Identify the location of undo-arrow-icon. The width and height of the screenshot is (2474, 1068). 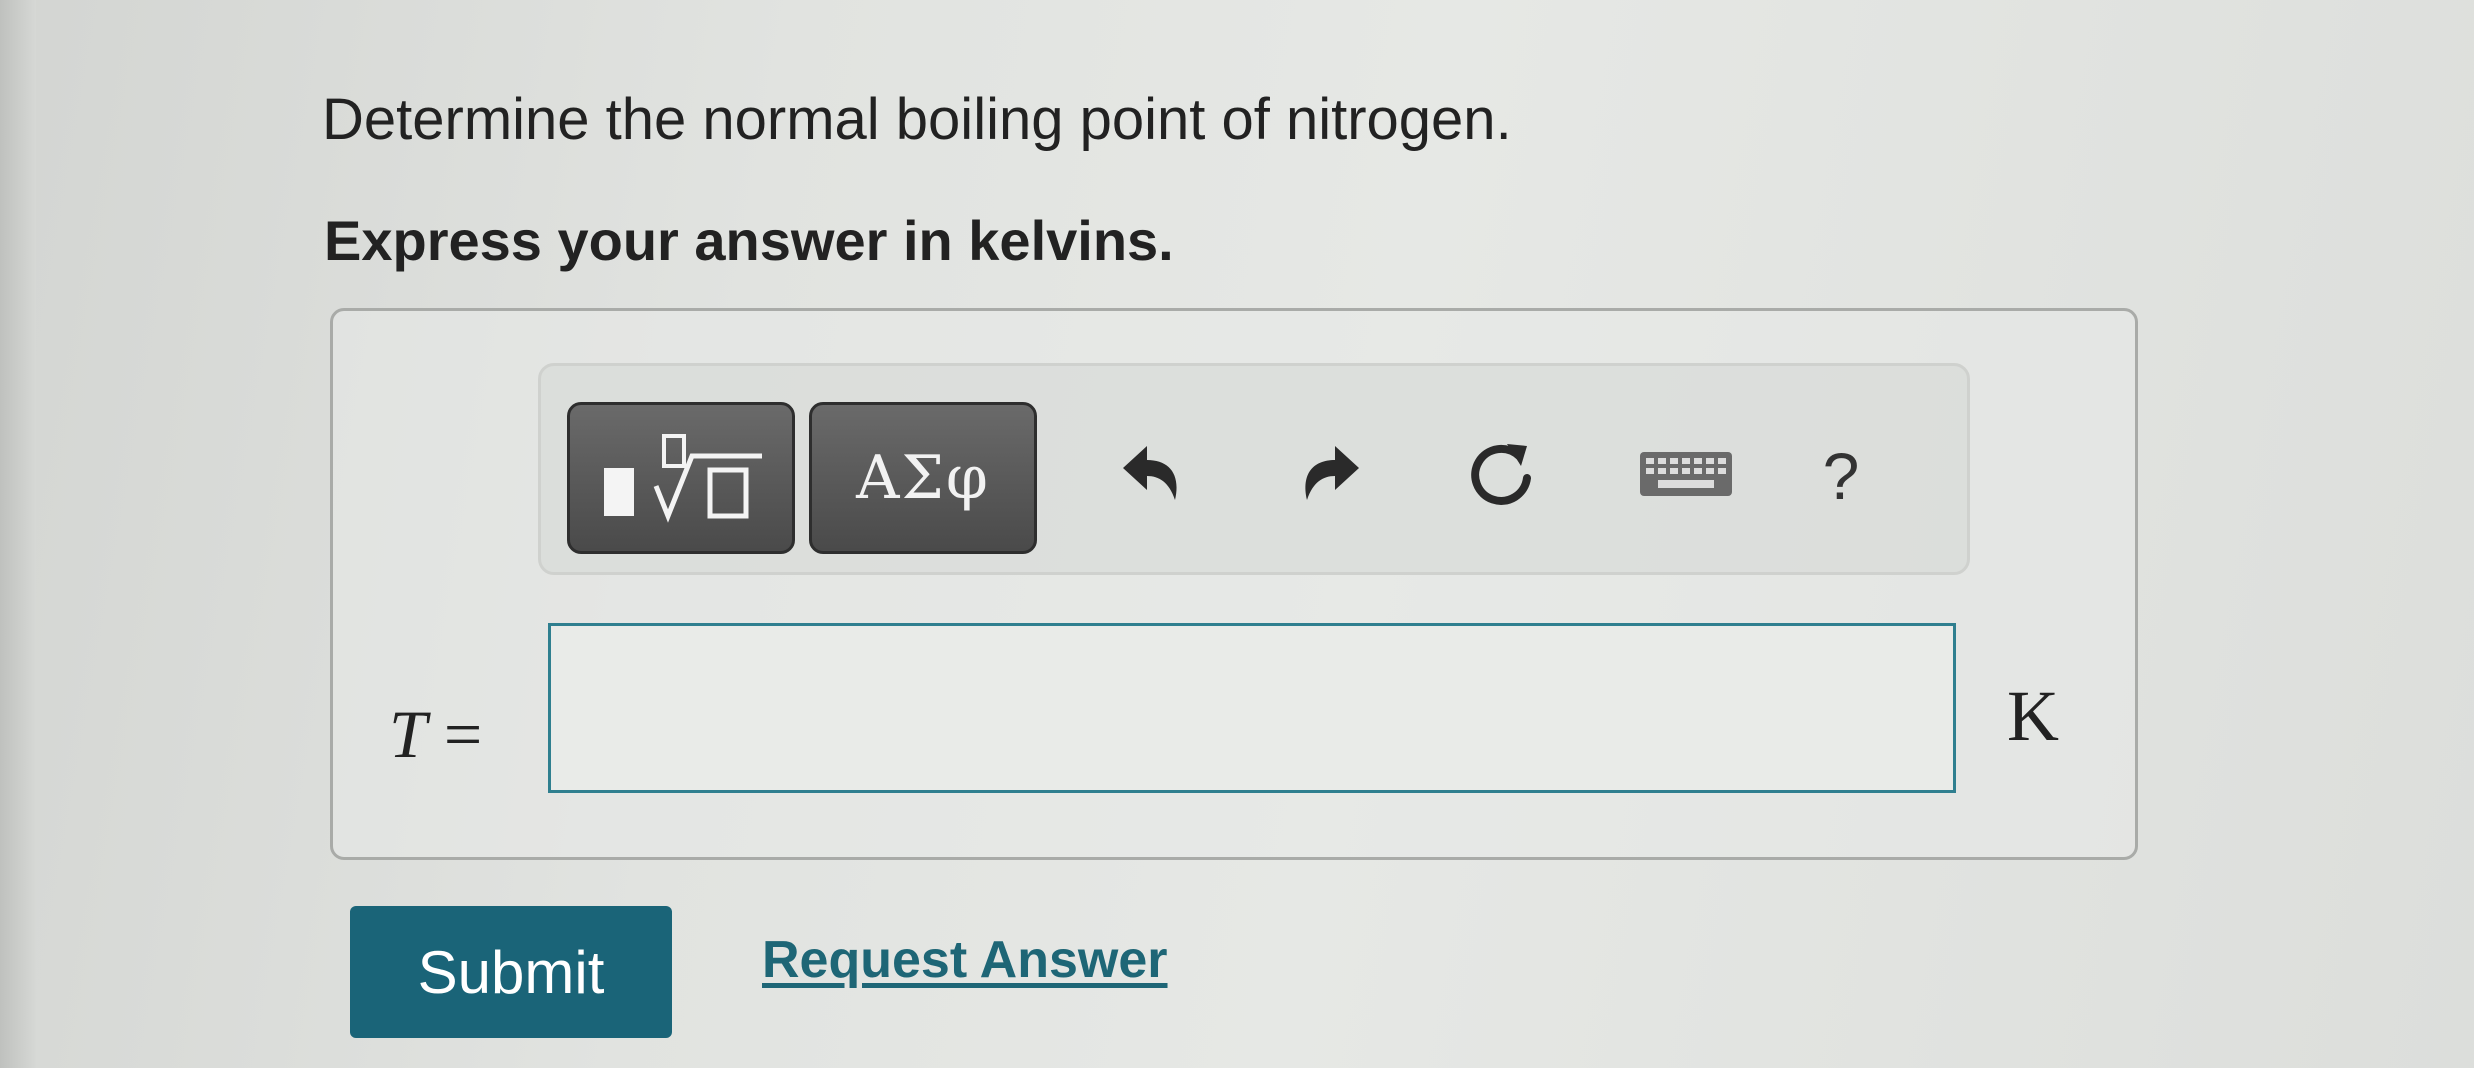
(1151, 476).